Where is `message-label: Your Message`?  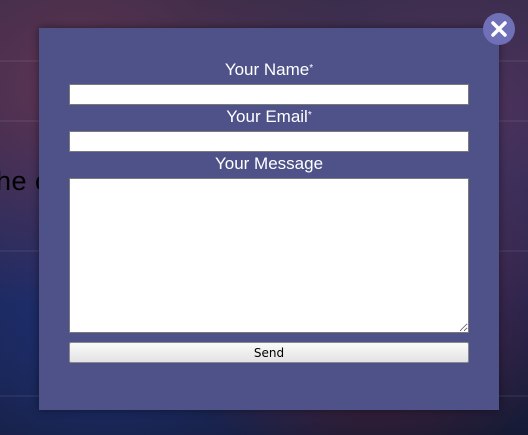 message-label: Your Message is located at coordinates (269, 163).